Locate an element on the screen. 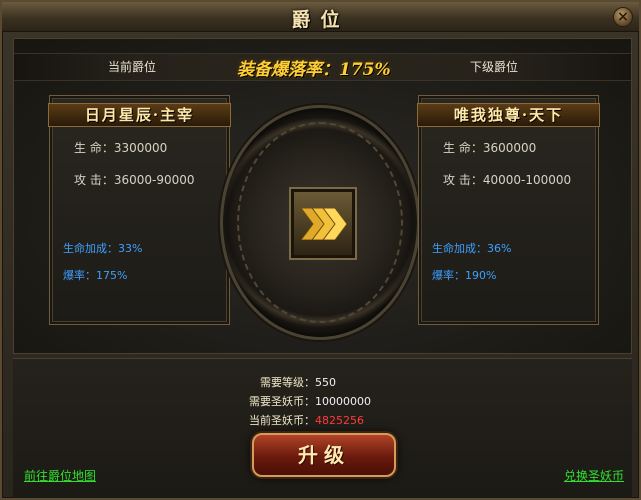 The height and width of the screenshot is (500, 641). next-attack: 攻 击：40000-100000 is located at coordinates (507, 179).